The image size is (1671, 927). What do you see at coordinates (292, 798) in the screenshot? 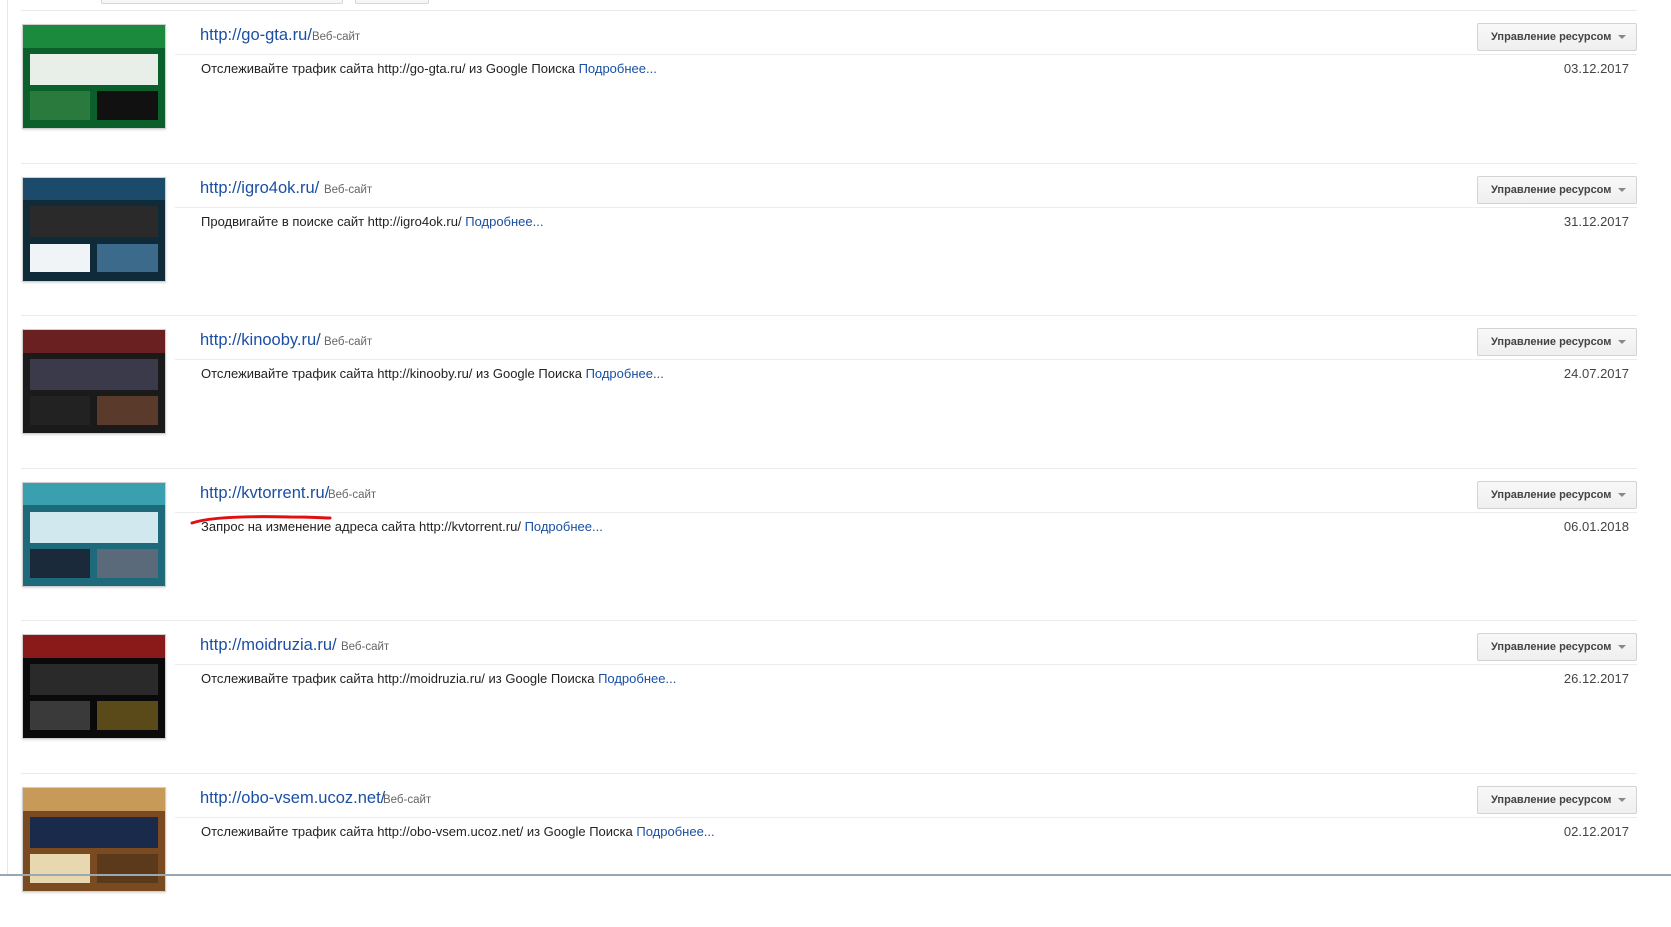
I see `site-url-link: http://obo-vsem.ucoz.net/` at bounding box center [292, 798].